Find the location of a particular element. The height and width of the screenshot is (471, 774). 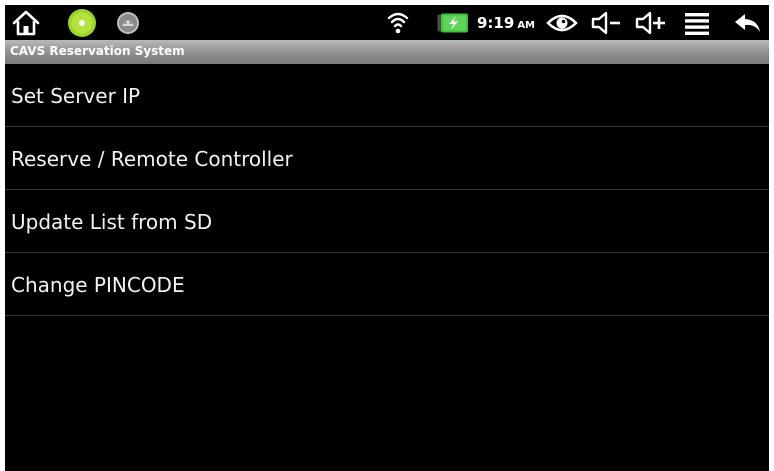

menu-item-label: Reserve / Remote Controller is located at coordinates (152, 159).